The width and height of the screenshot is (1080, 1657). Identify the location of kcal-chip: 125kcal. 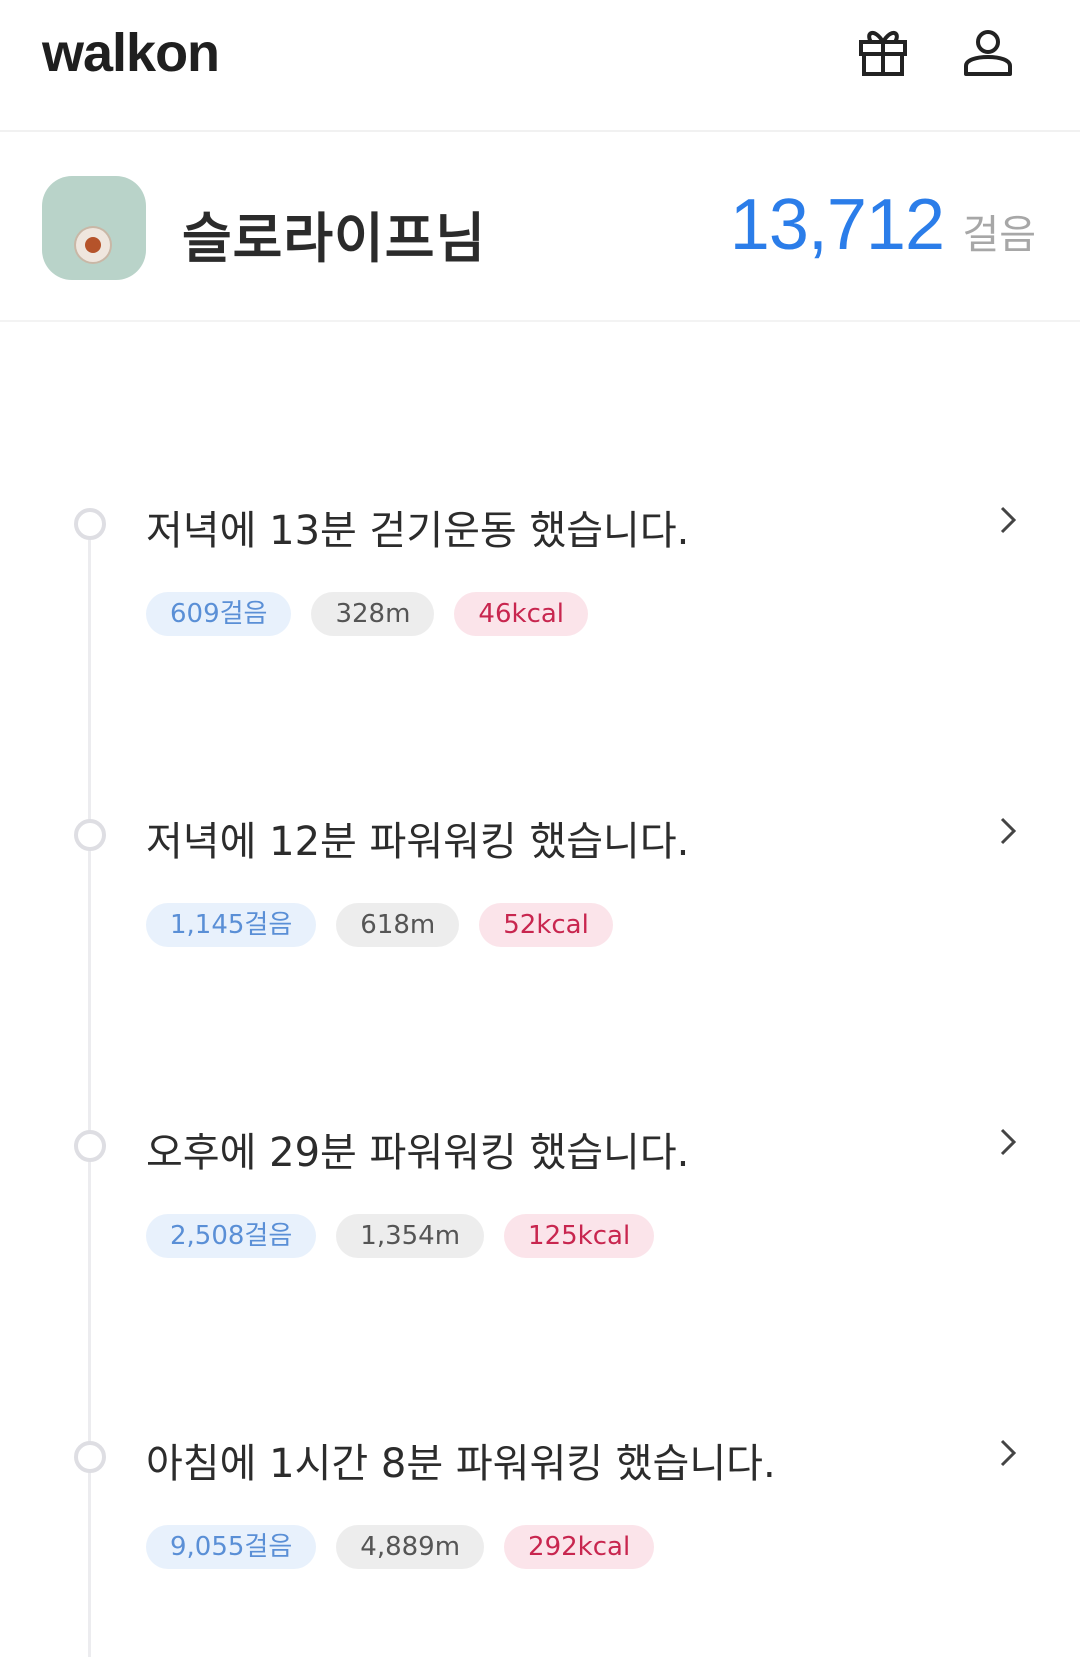
(579, 1236).